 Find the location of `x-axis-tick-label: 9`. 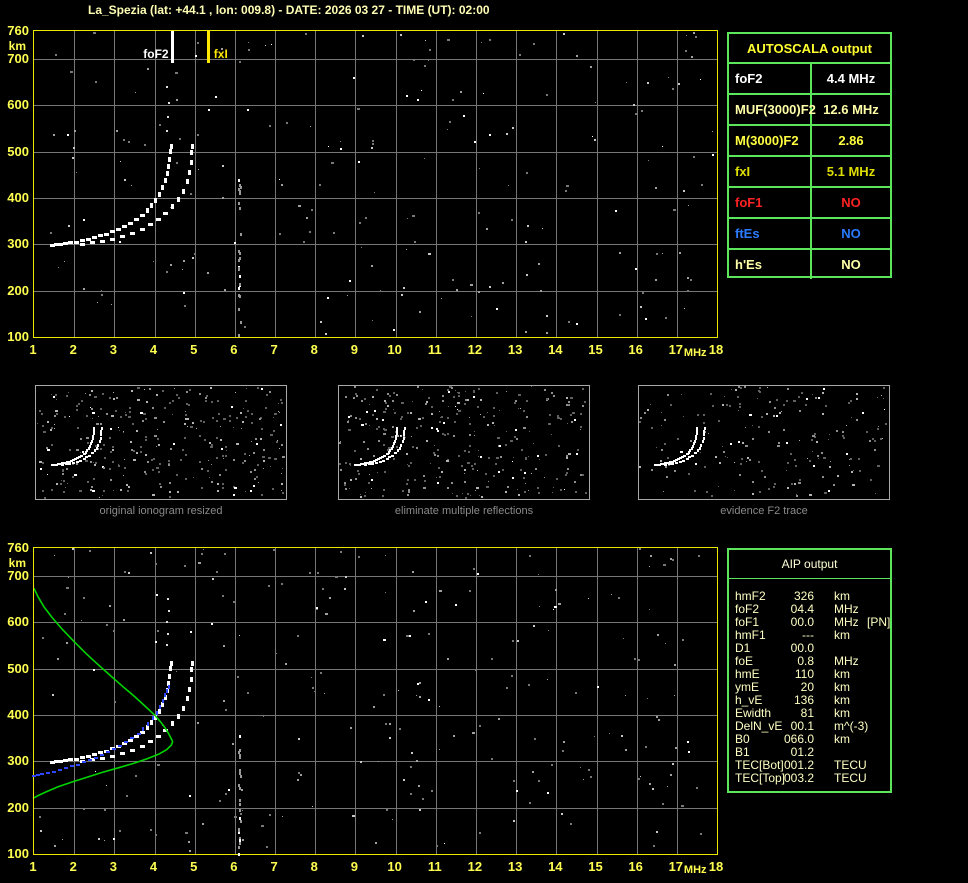

x-axis-tick-label: 9 is located at coordinates (354, 349).